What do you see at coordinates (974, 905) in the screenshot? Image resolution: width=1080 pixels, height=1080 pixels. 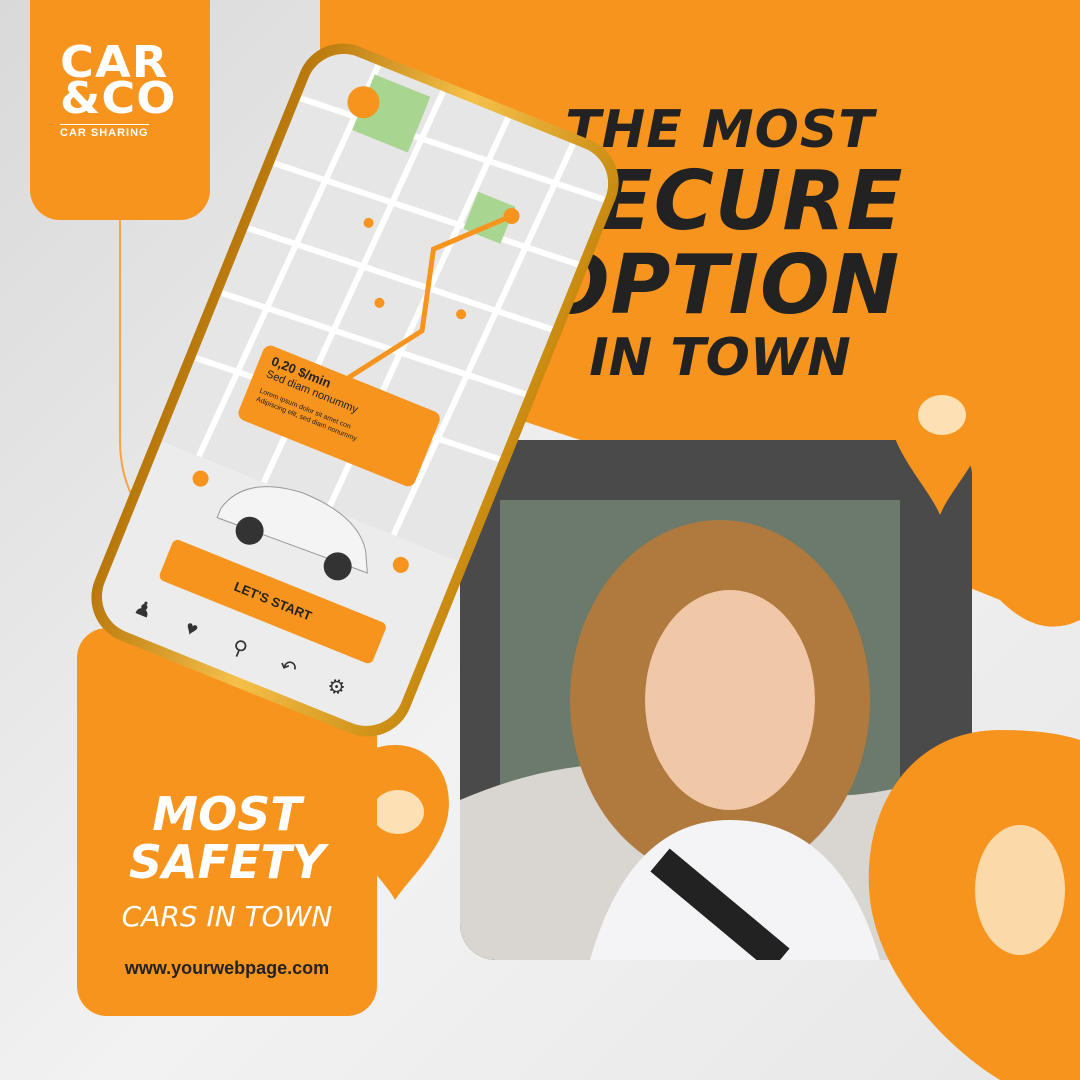 I see `location-pin-3d-icon-large` at bounding box center [974, 905].